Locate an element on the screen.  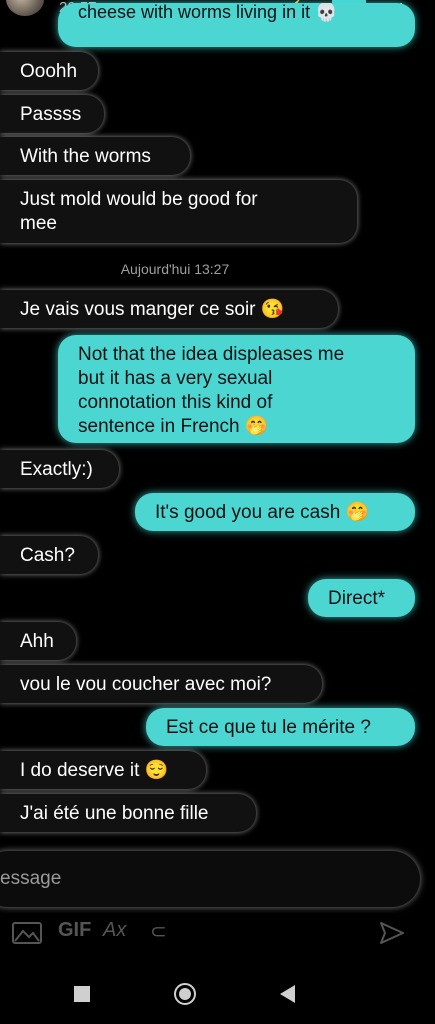
system-nav-bar is located at coordinates (217, 992).